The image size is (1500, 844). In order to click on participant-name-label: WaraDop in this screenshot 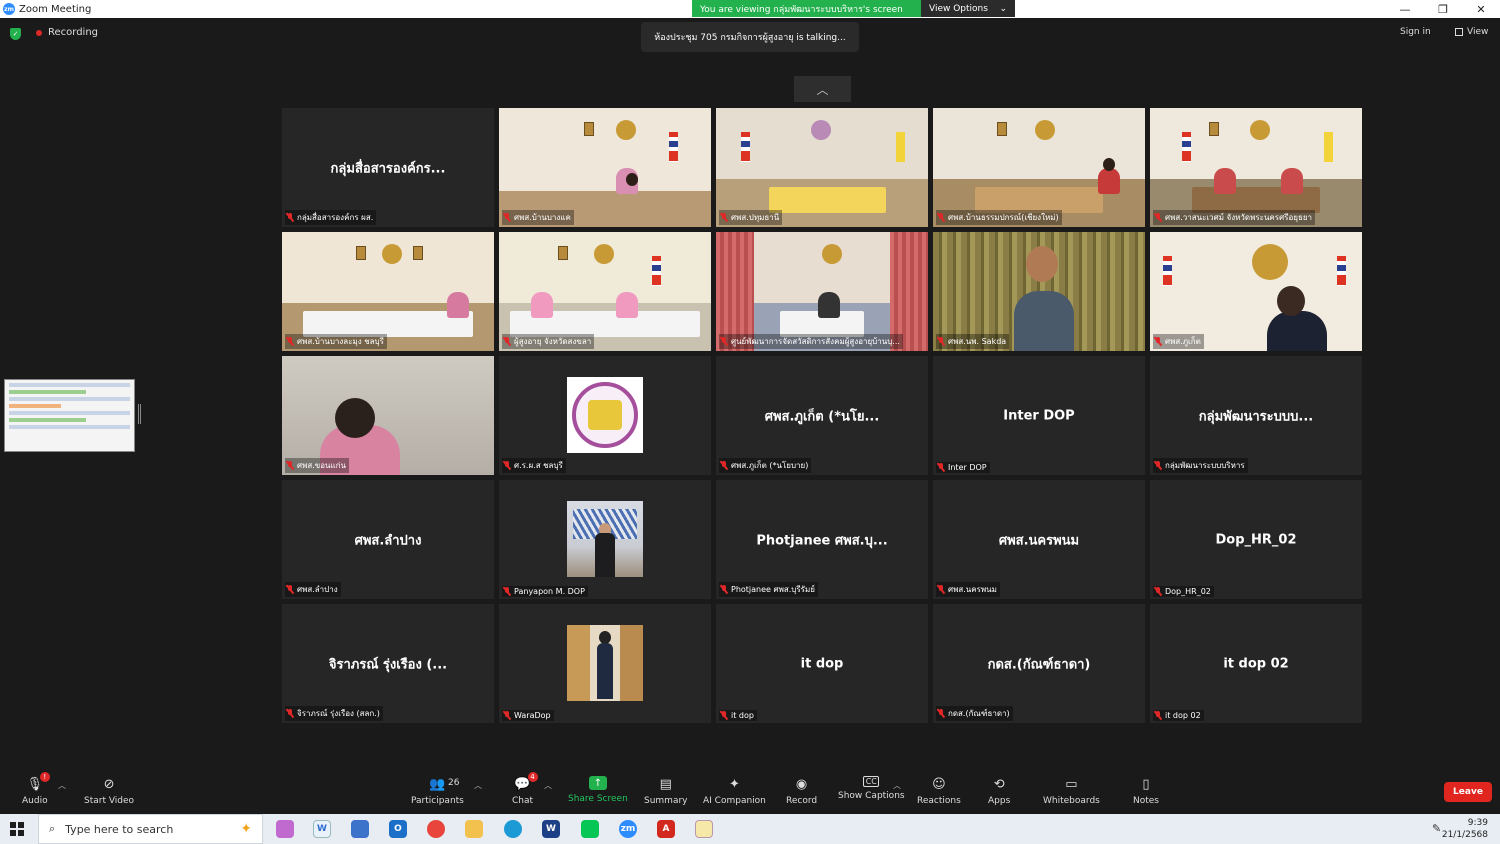, I will do `click(528, 715)`.